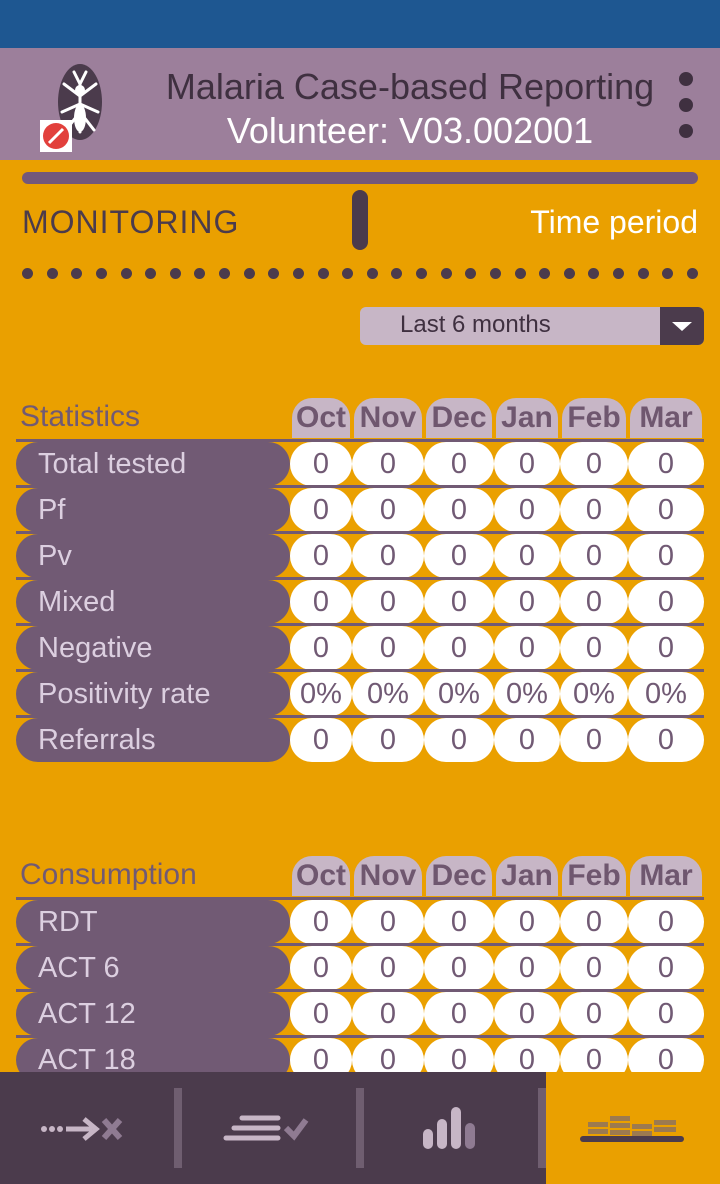 The width and height of the screenshot is (720, 1184). I want to click on row-label: Positivity rate, so click(153, 694).